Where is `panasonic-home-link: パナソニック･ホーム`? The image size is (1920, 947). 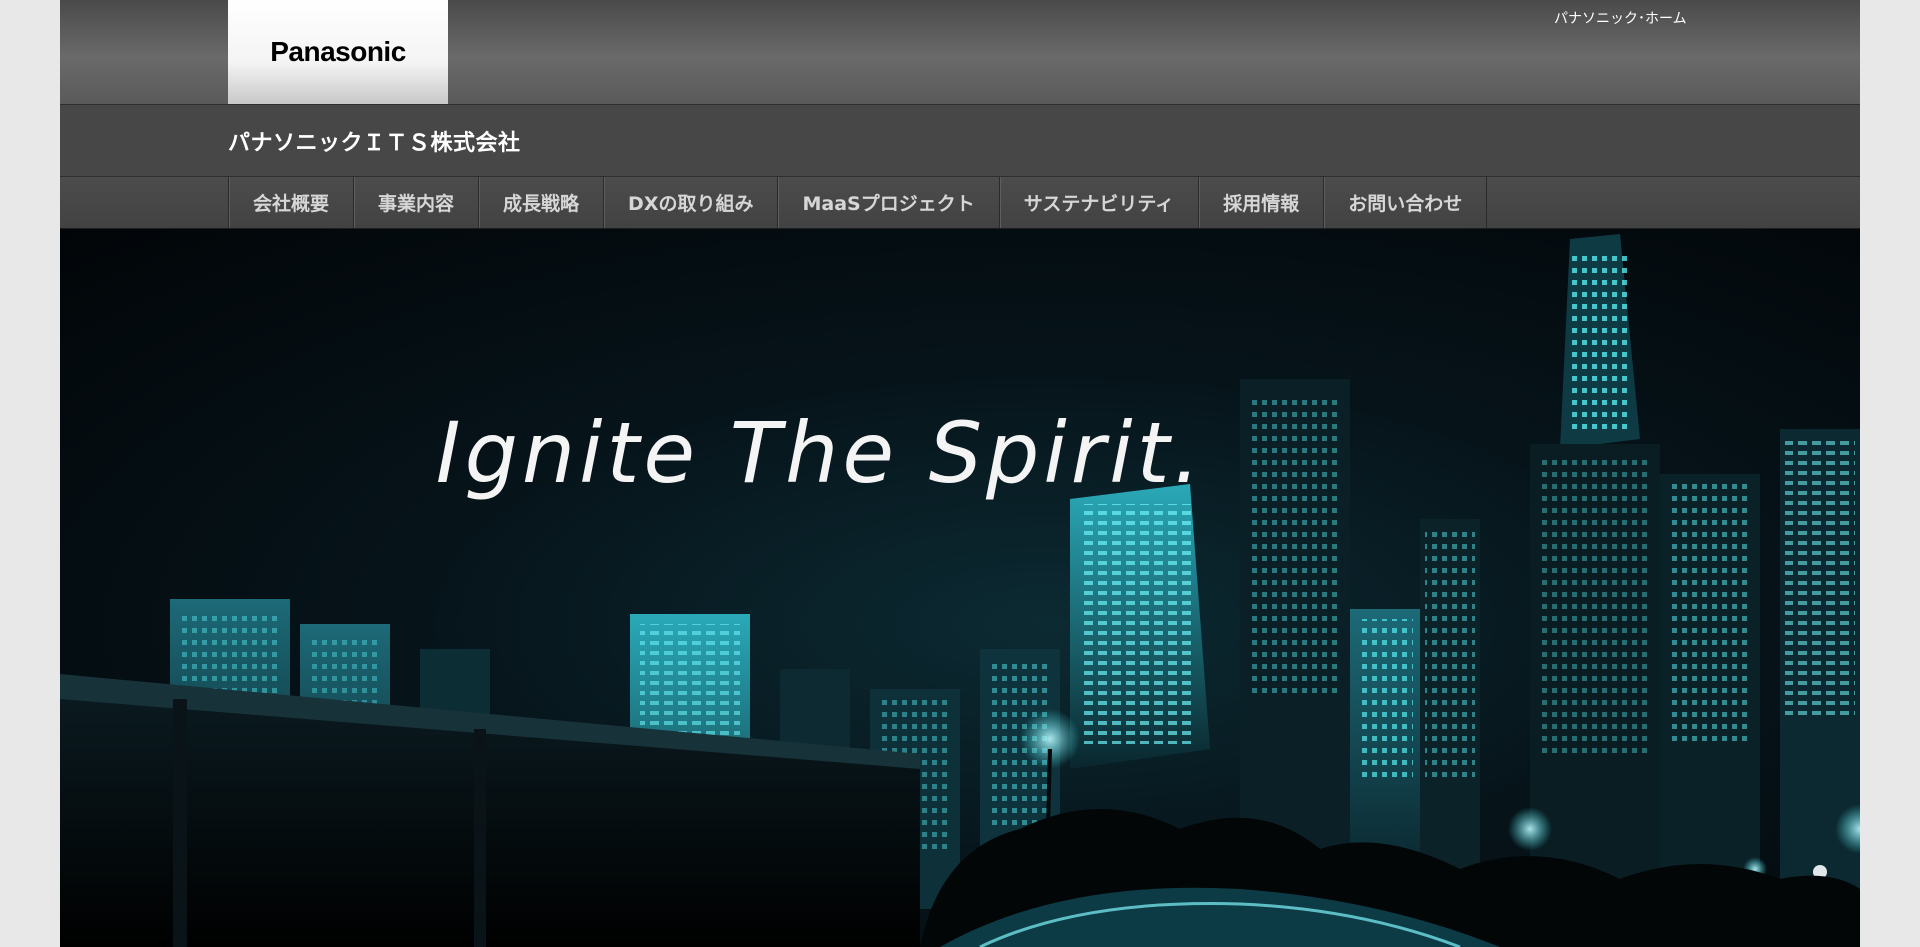
panasonic-home-link: パナソニック･ホーム is located at coordinates (1620, 18).